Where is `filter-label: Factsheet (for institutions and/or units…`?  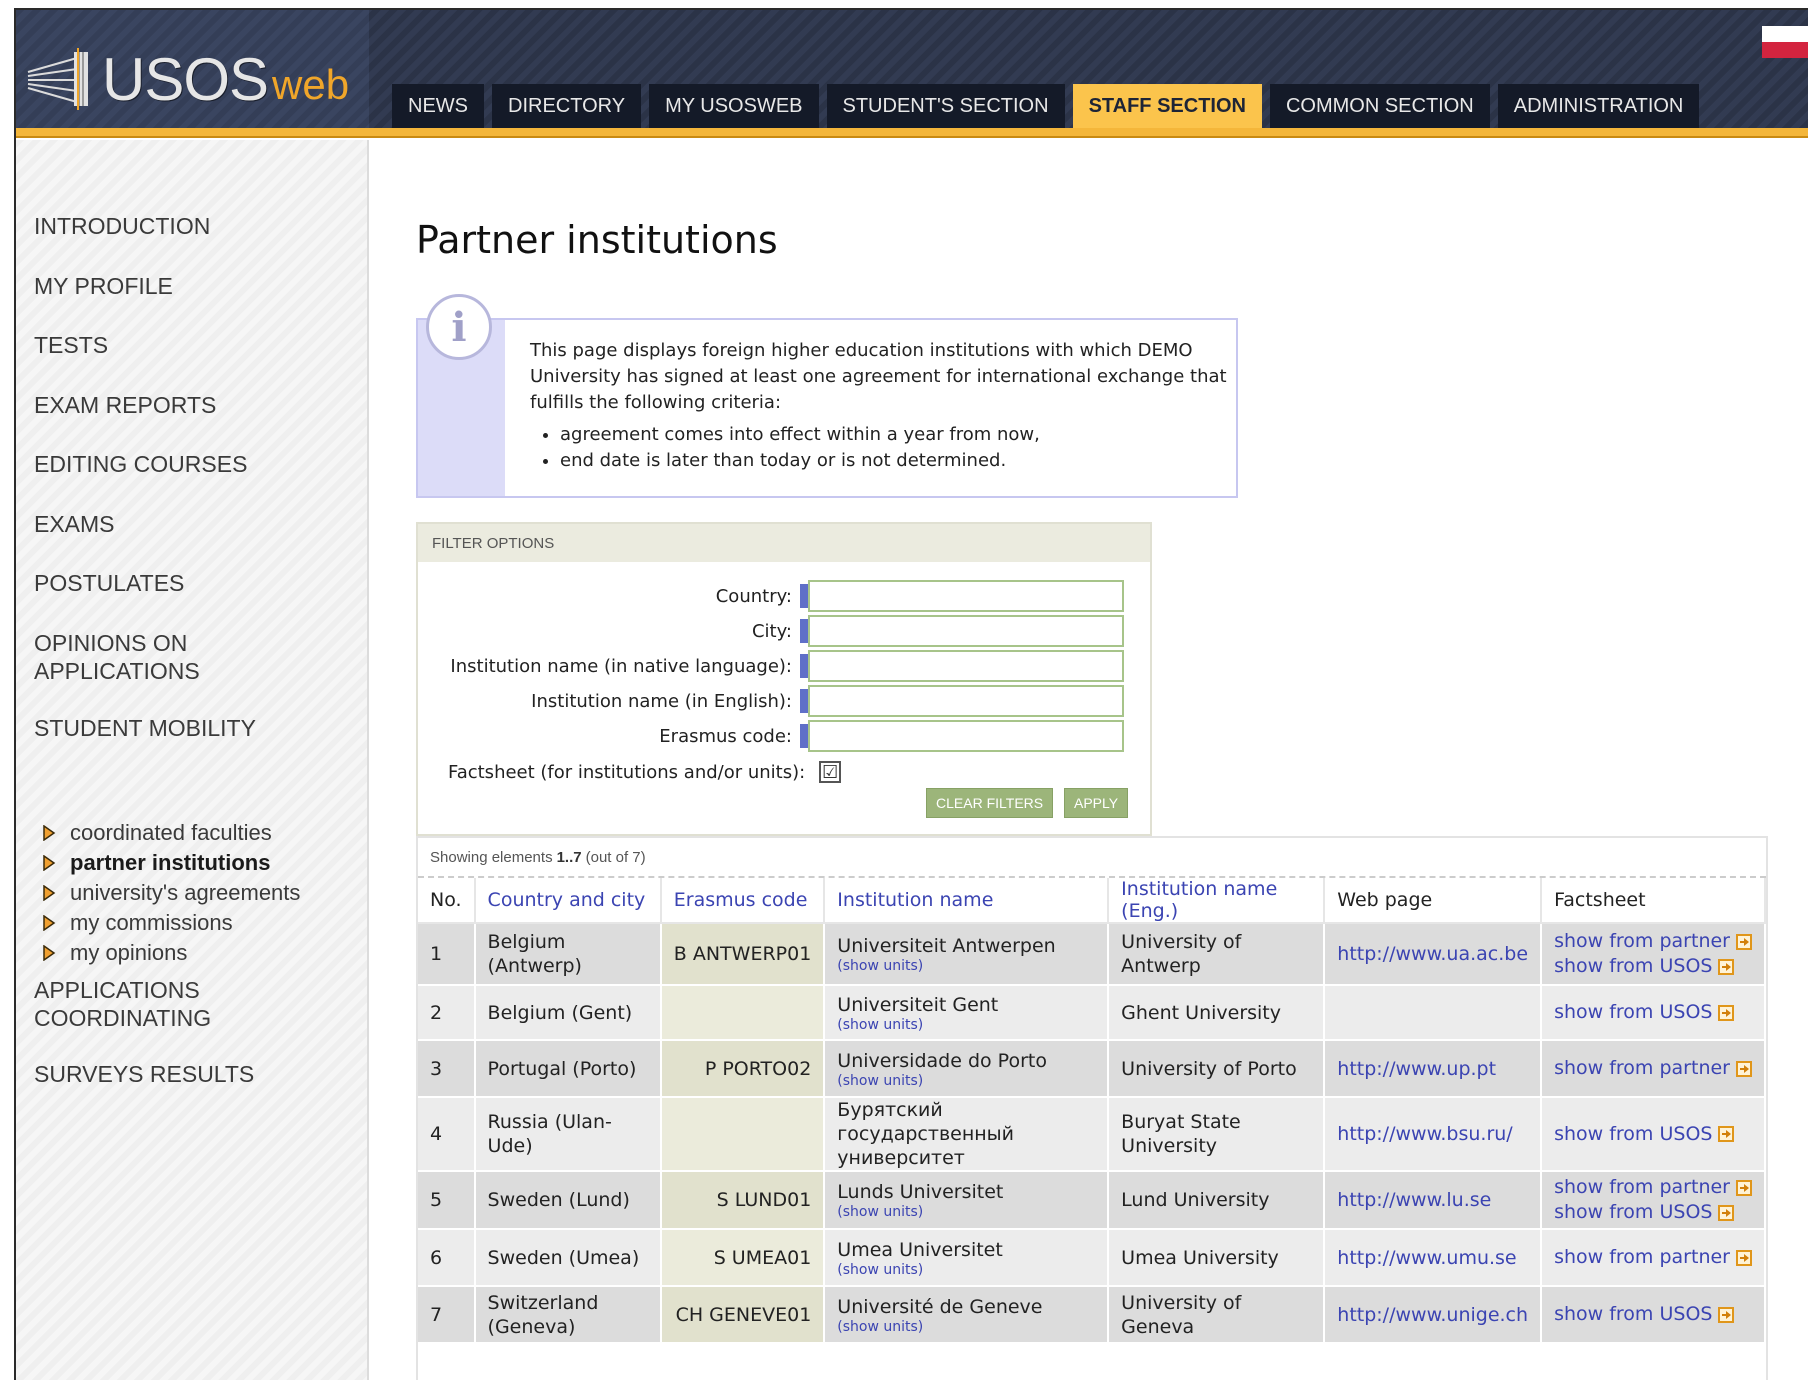
filter-label: Factsheet (for institutions and/or units… is located at coordinates (627, 772).